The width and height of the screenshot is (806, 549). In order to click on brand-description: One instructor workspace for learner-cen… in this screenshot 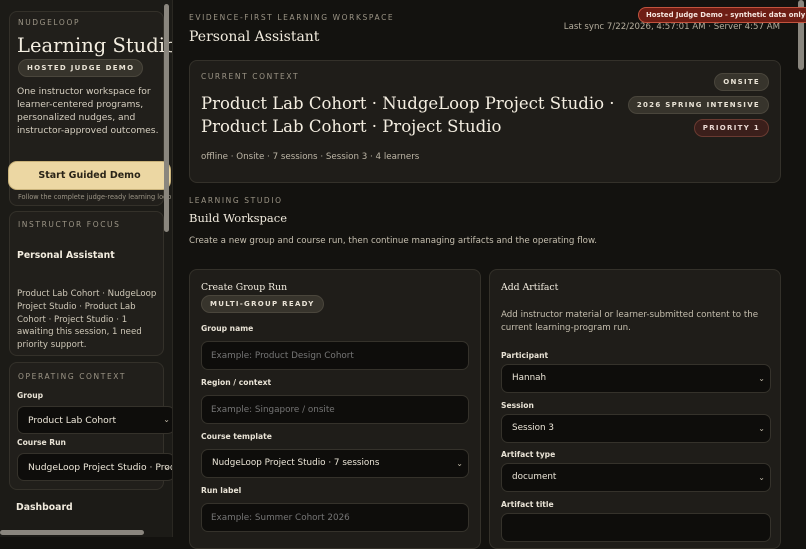, I will do `click(88, 111)`.